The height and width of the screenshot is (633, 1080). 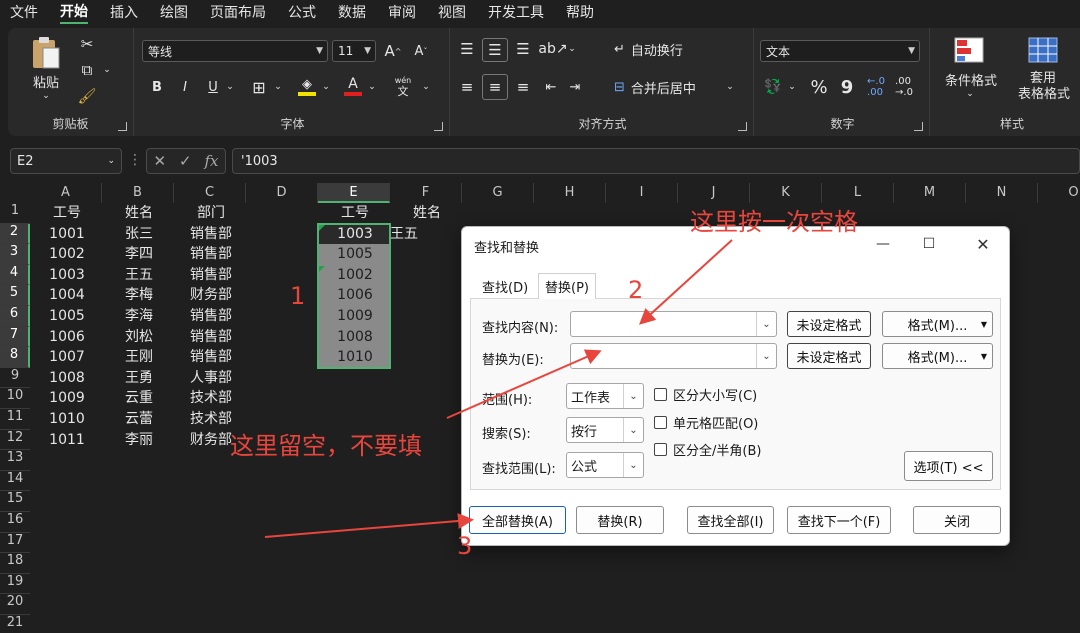 What do you see at coordinates (66, 440) in the screenshot?
I see `cell-A12: 1011` at bounding box center [66, 440].